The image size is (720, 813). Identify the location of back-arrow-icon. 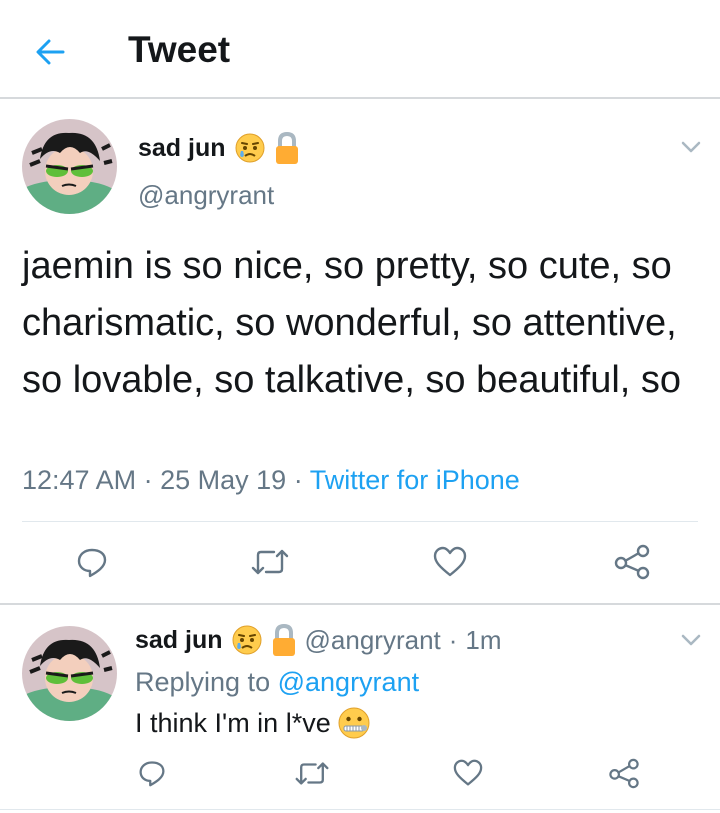
(50, 52).